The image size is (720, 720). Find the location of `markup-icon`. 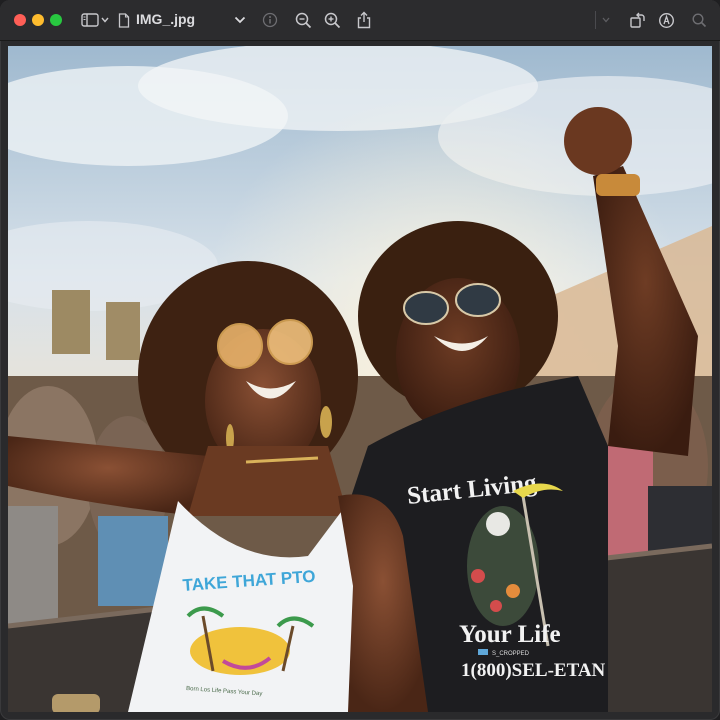

markup-icon is located at coordinates (666, 20).